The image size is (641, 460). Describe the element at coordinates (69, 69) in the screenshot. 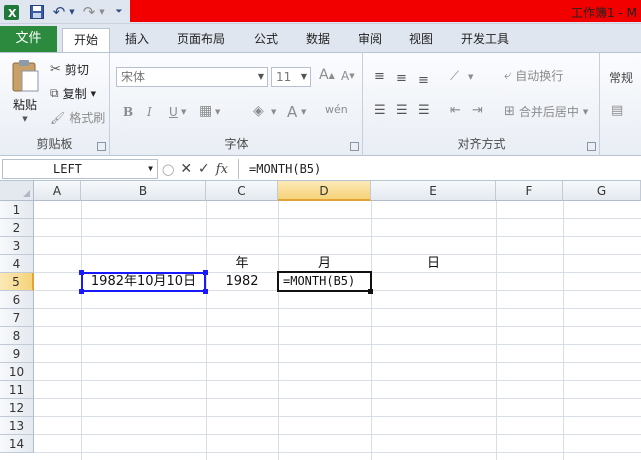

I see `cut-button: ✂ 剪切` at that location.